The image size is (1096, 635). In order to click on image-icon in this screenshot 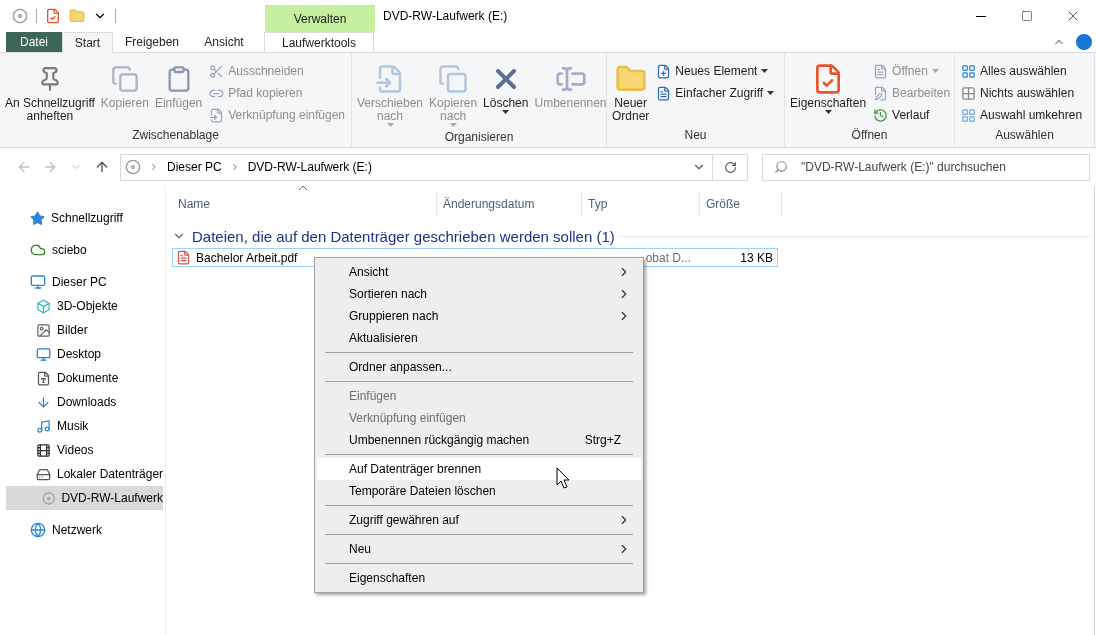, I will do `click(43, 330)`.